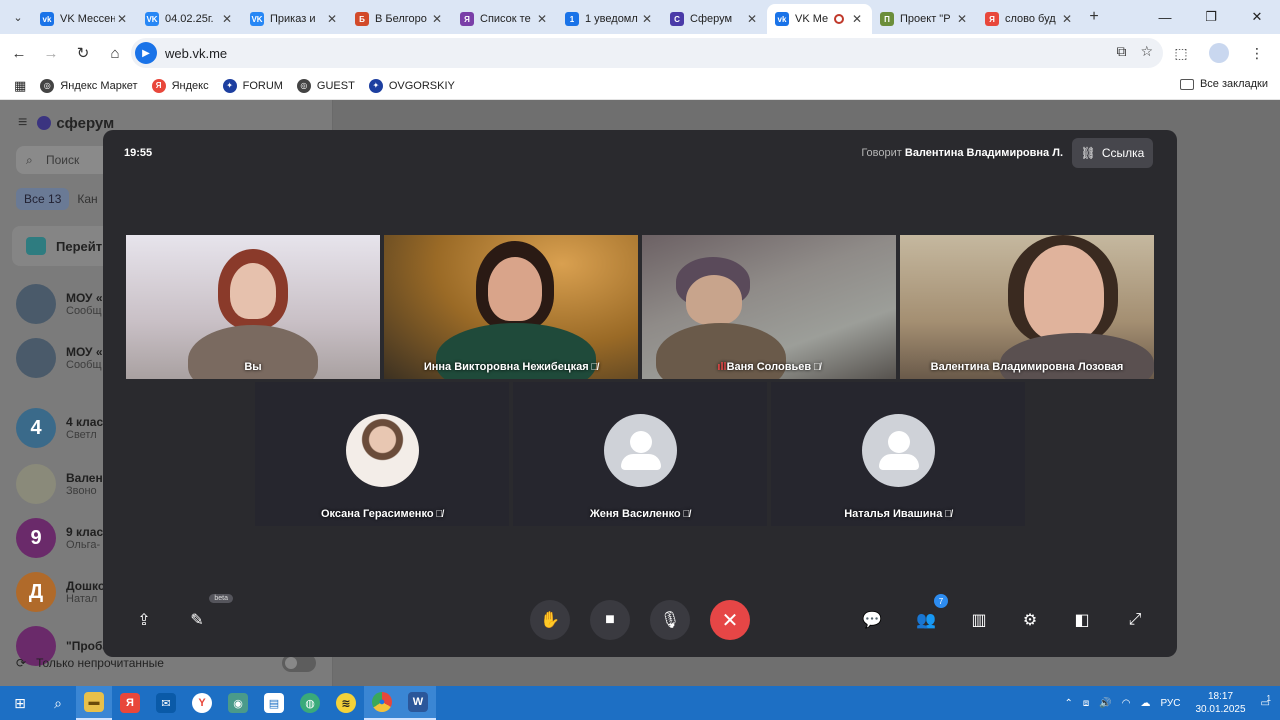 The image size is (1280, 720). What do you see at coordinates (144, 620) in the screenshot?
I see `share-screen-button: ⇪` at bounding box center [144, 620].